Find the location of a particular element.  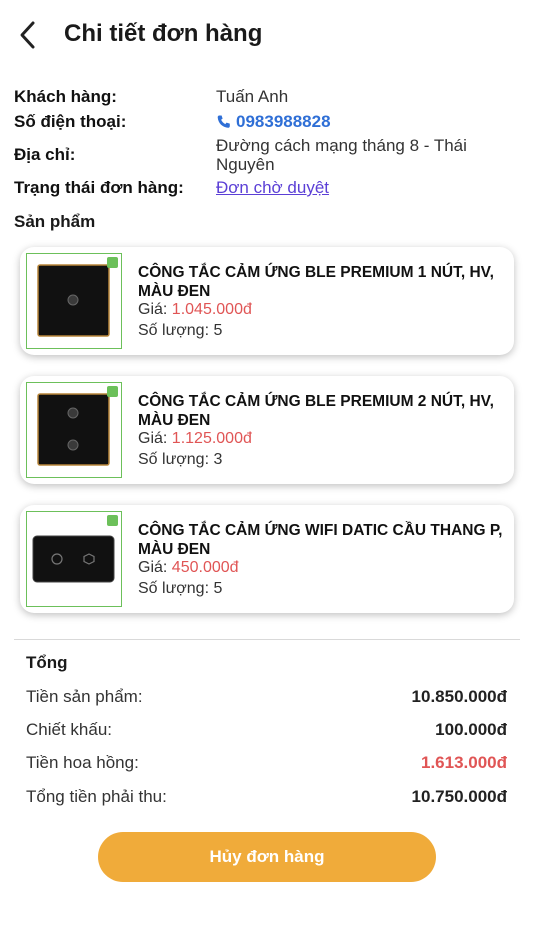

product-price-value: 1.125.000đ is located at coordinates (211, 438).